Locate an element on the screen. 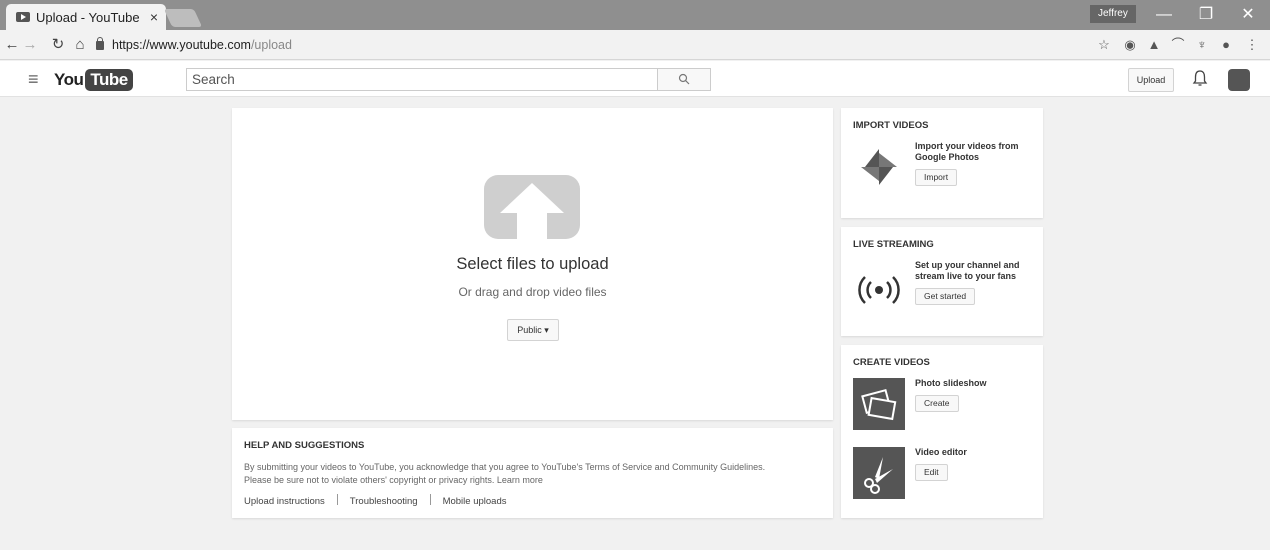  url-path: /upload is located at coordinates (271, 45).